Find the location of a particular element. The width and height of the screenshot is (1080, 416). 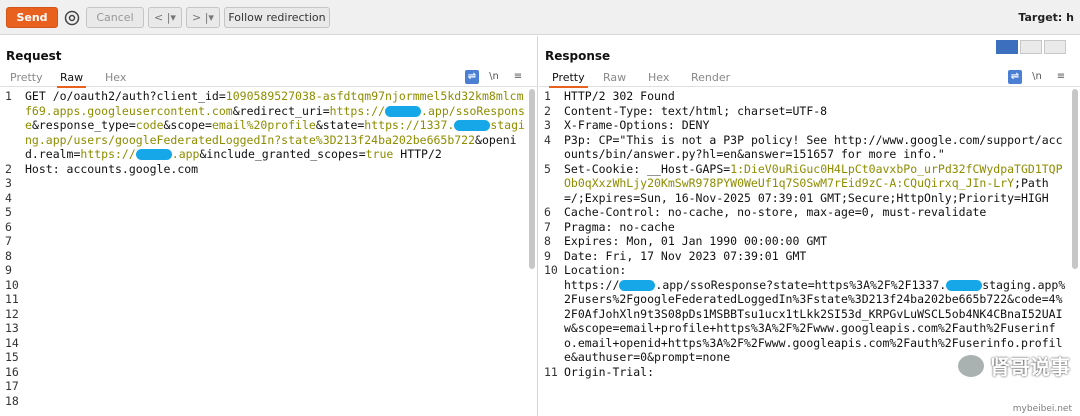

code-token: &state= is located at coordinates (340, 125).